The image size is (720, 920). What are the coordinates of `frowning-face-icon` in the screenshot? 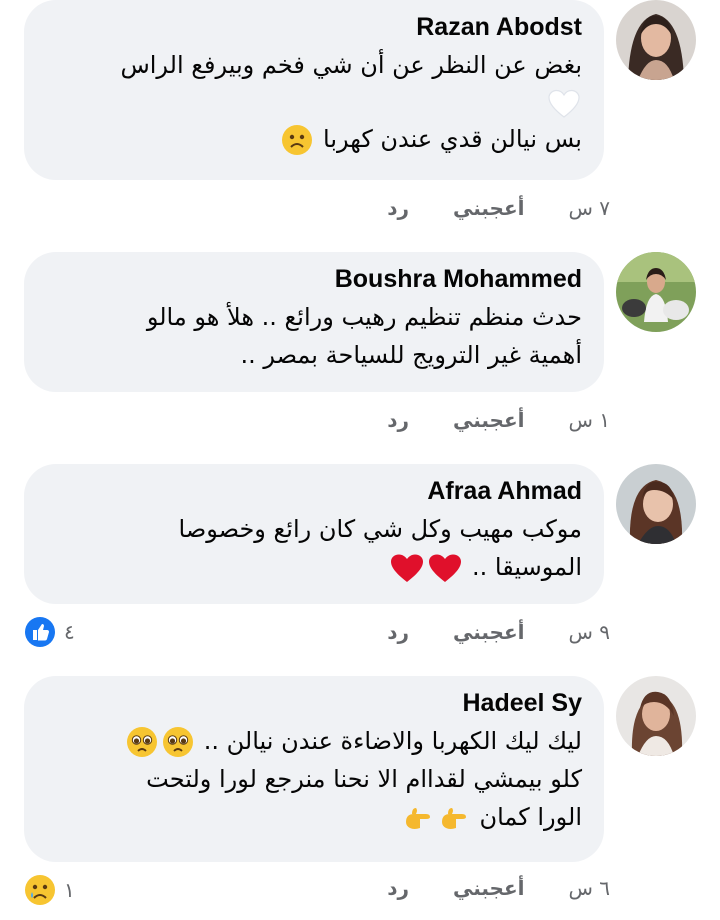 It's located at (297, 140).